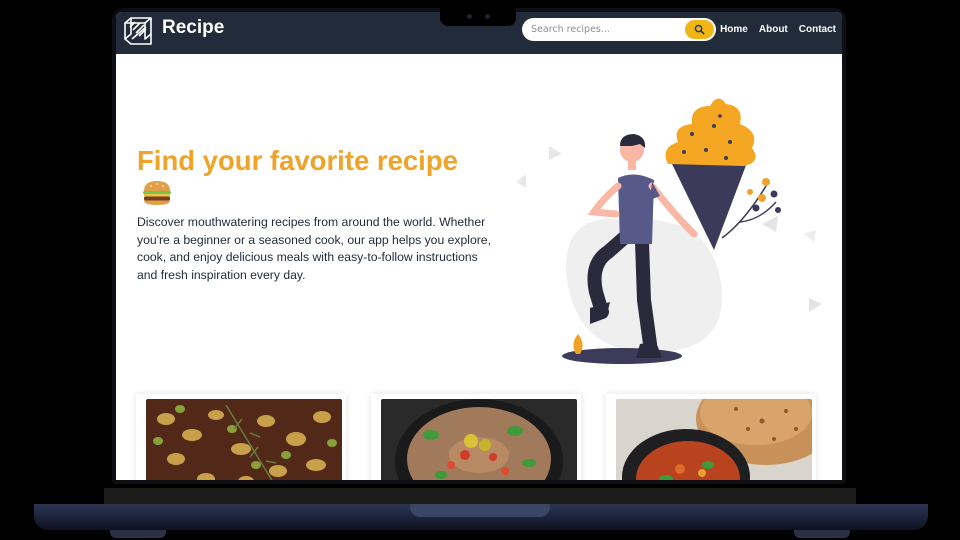 Image resolution: width=960 pixels, height=540 pixels. I want to click on nav-link-home: Home, so click(734, 29).